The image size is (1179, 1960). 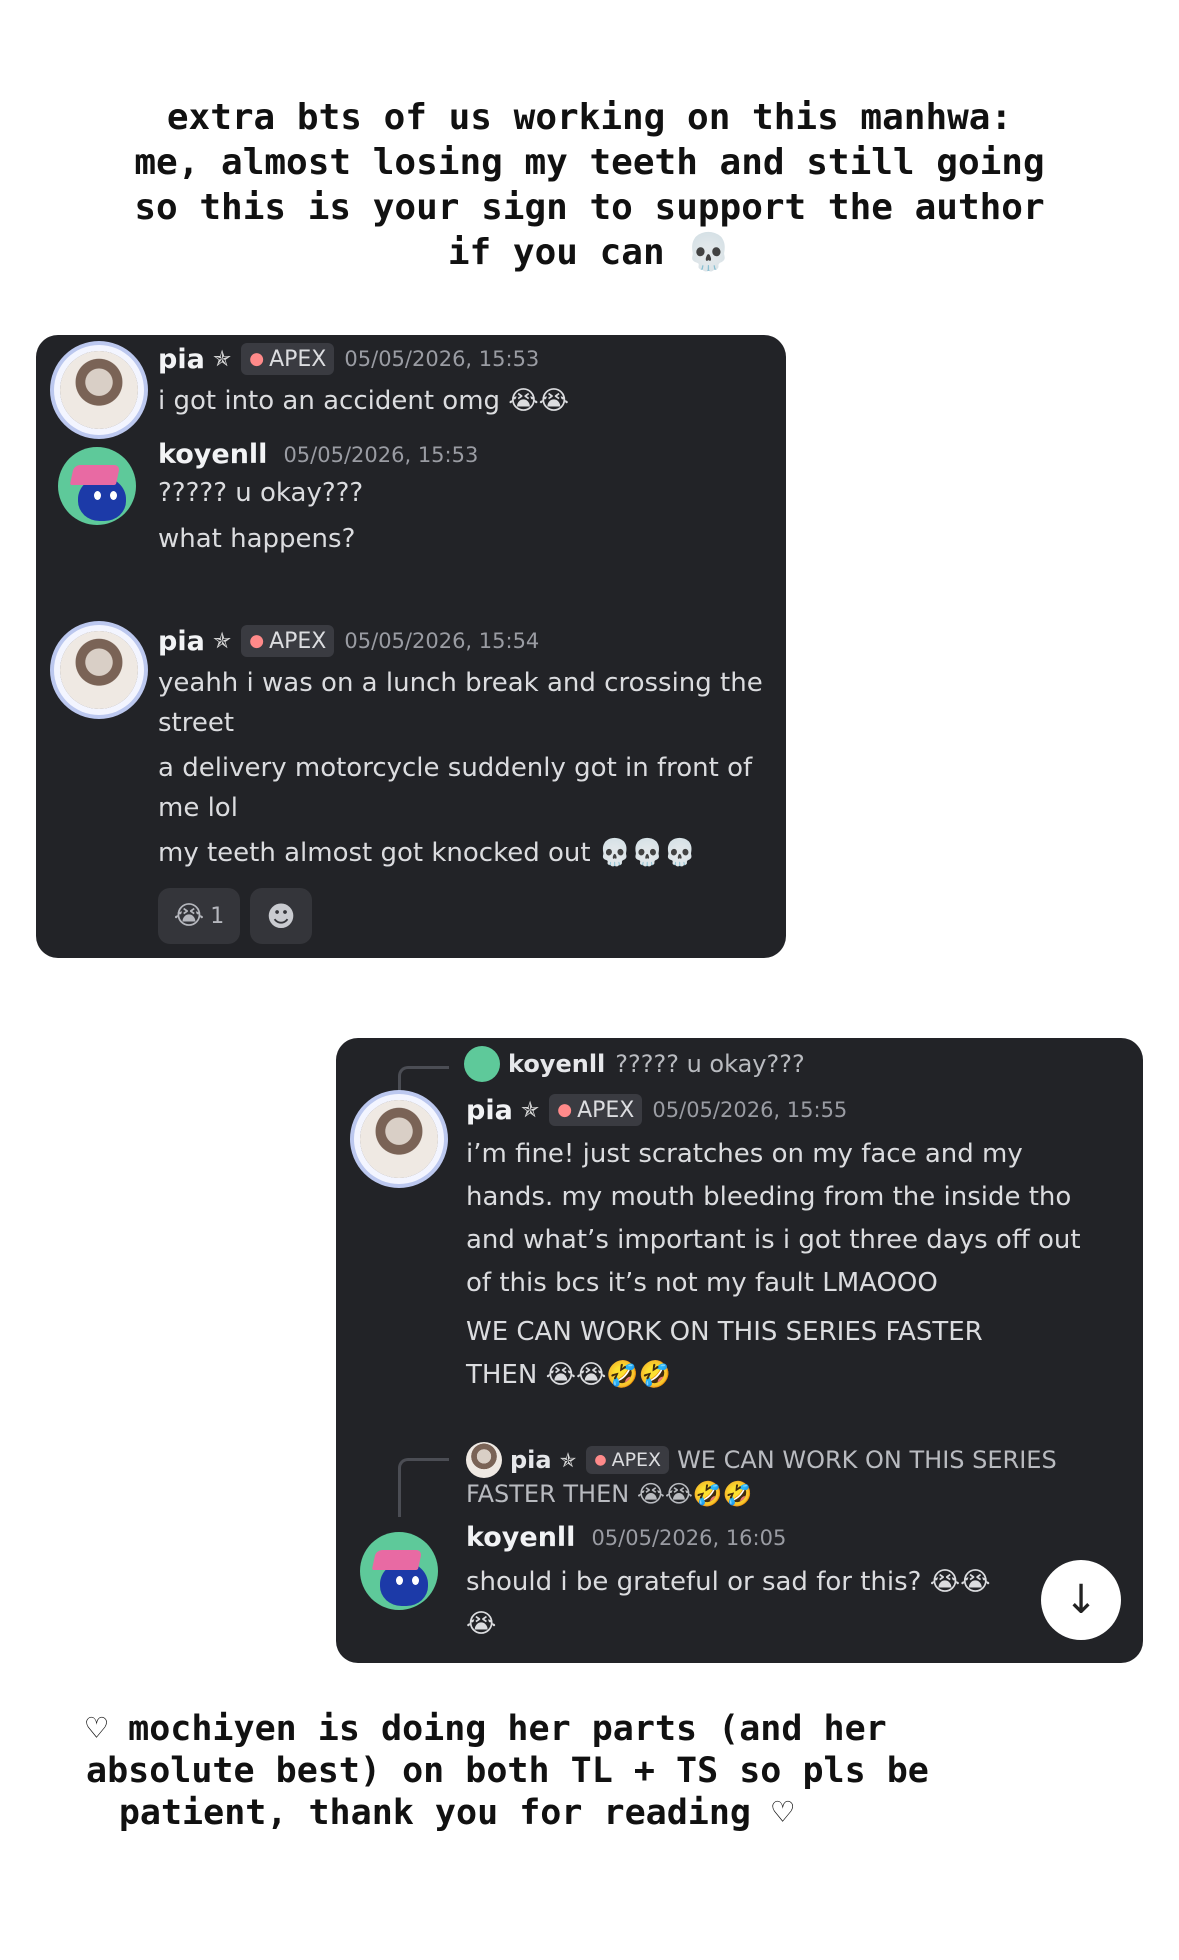 I want to click on reaction-crying: 😭 1, so click(x=199, y=916).